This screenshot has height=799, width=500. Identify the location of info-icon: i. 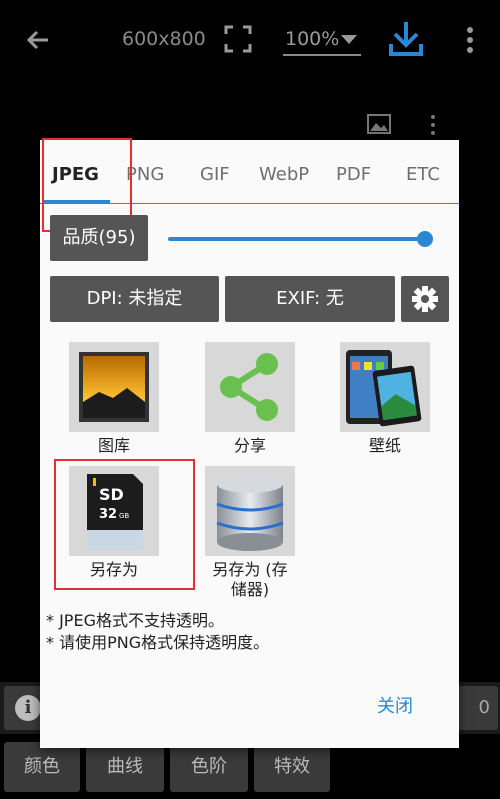
(28, 708).